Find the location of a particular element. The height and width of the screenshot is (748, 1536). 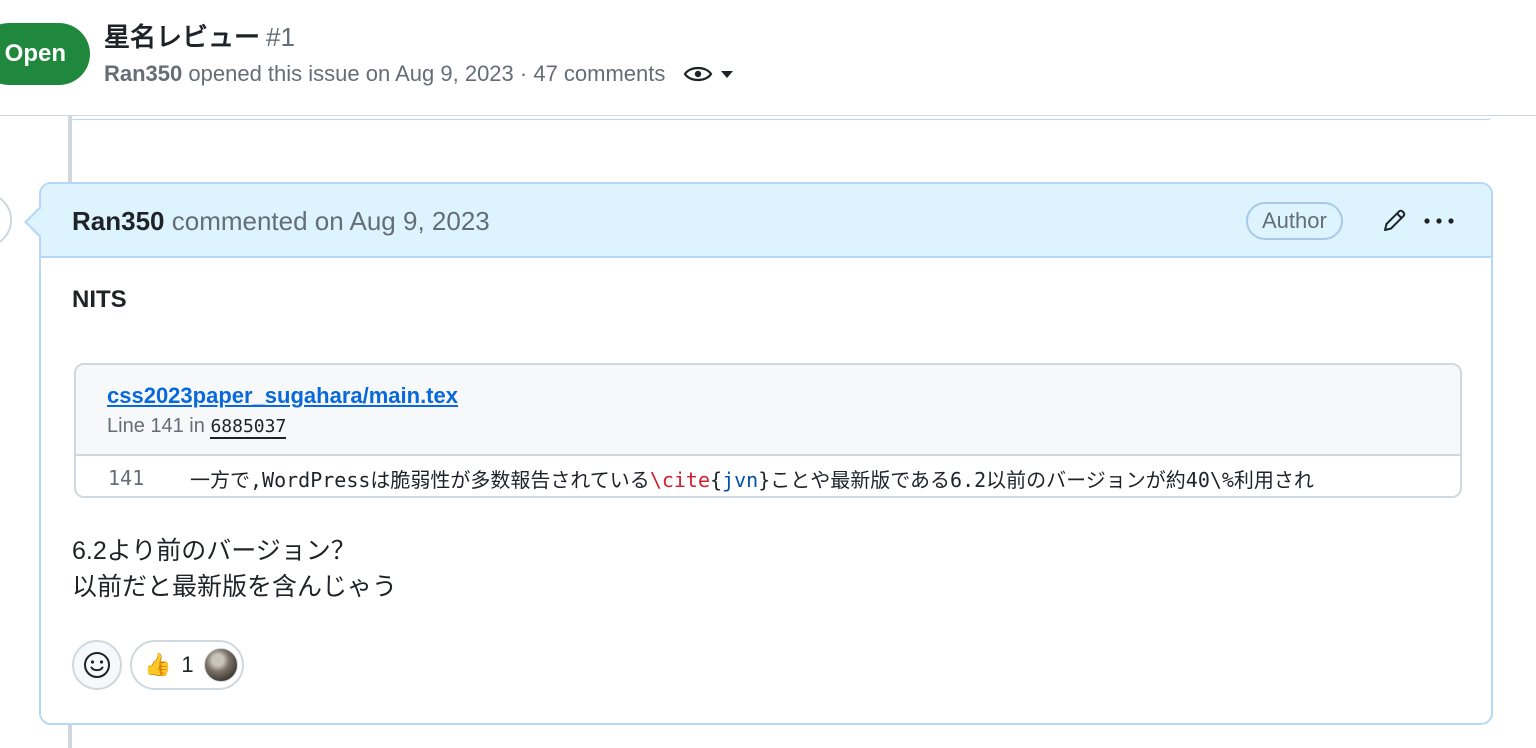

add-reaction-button is located at coordinates (97, 665).